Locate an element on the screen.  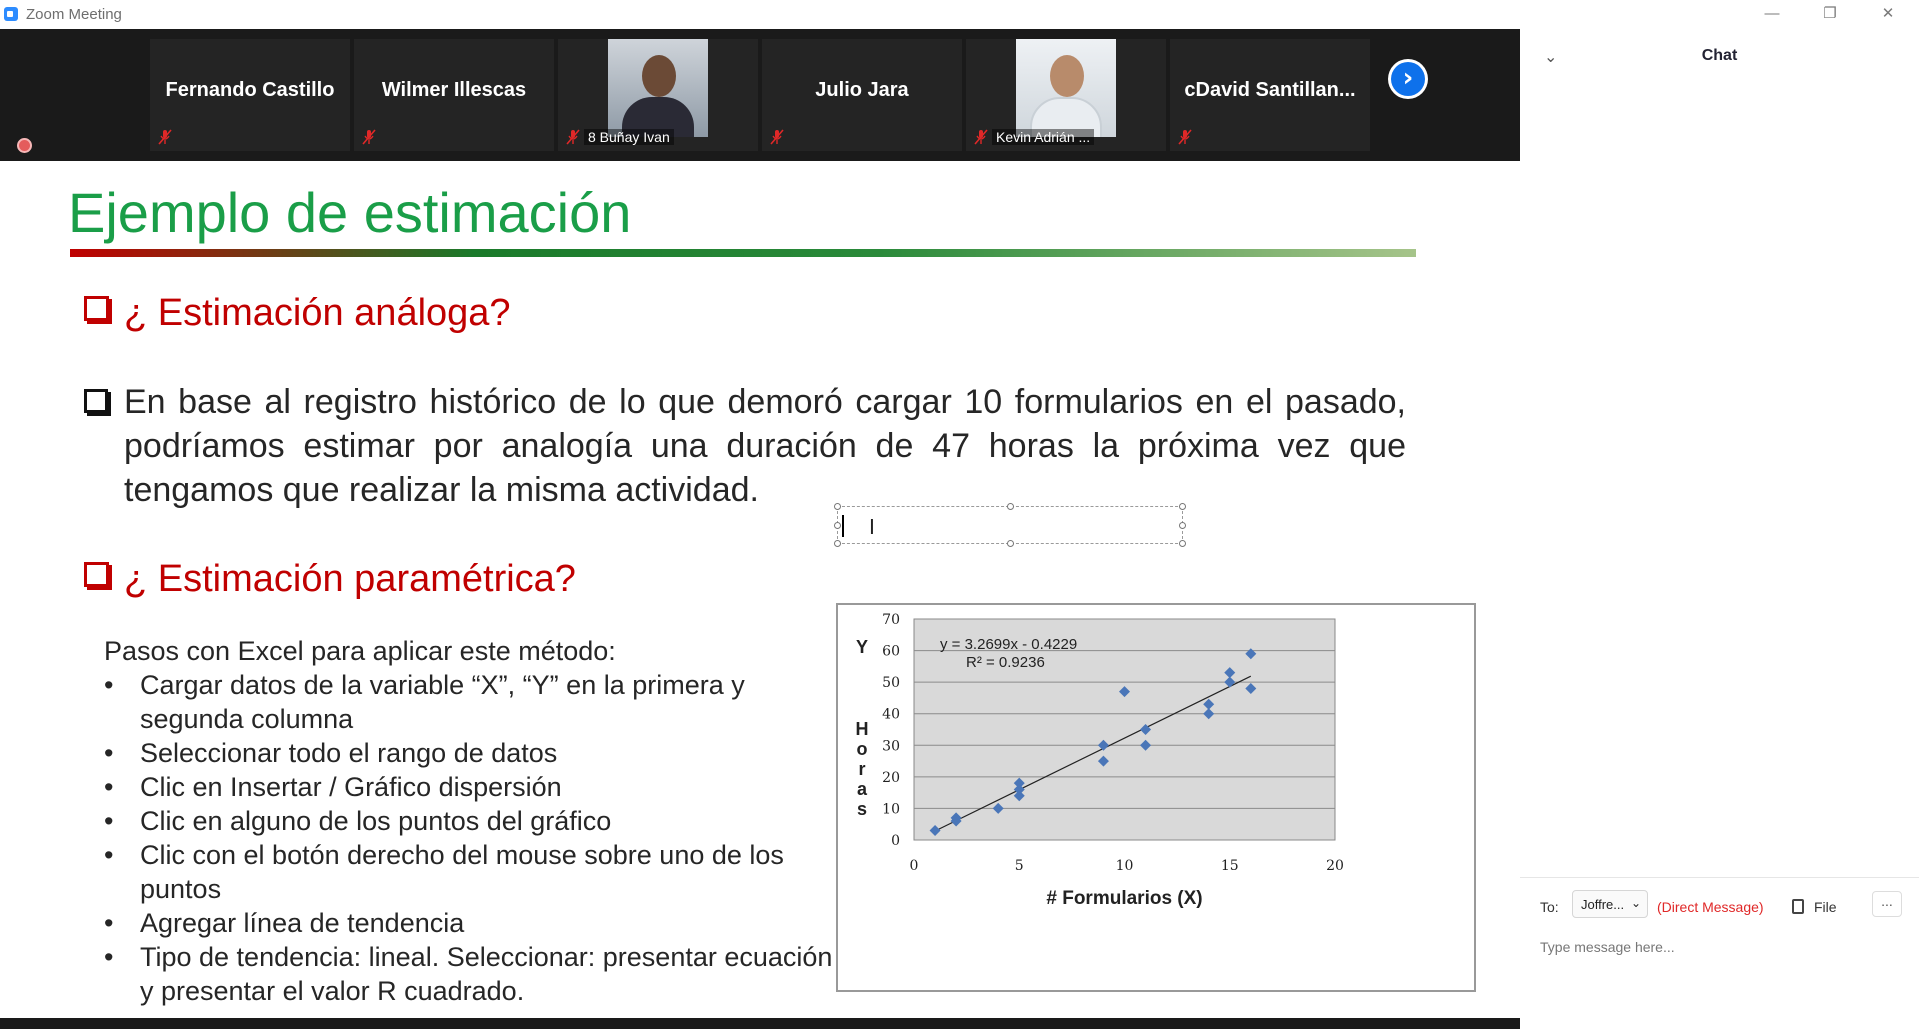
y-axis-label-letter: s is located at coordinates (862, 809).